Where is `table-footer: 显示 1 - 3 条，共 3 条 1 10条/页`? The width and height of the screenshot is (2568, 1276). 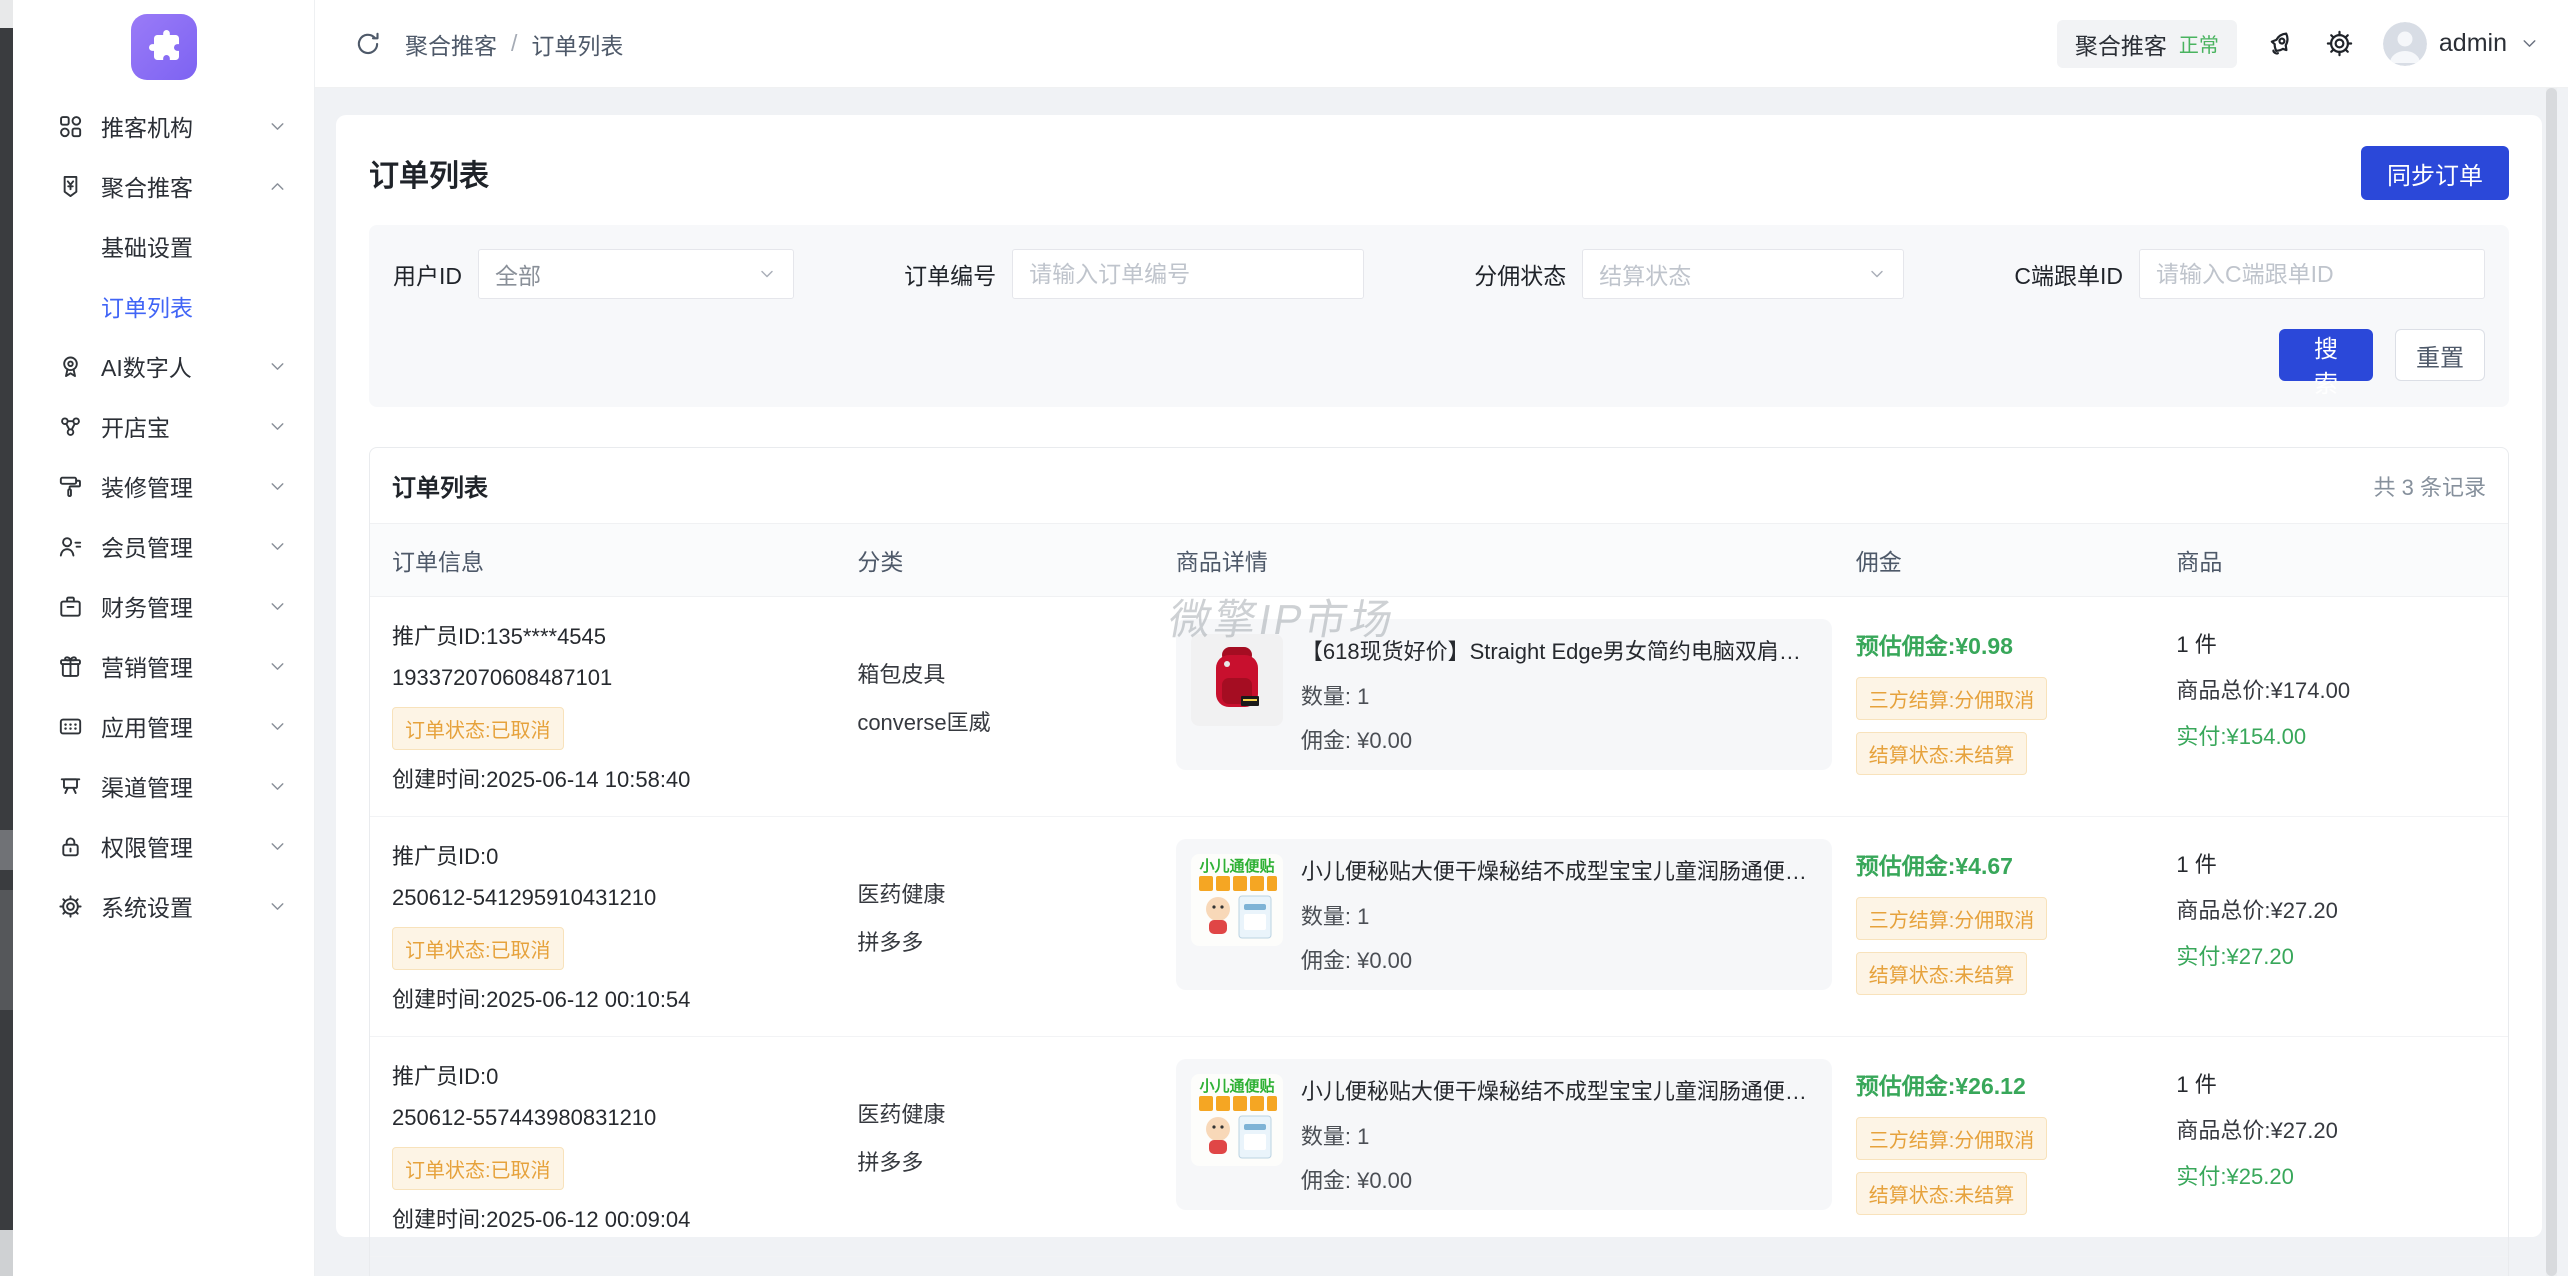
table-footer: 显示 1 - 3 条，共 3 条 1 10条/页 is located at coordinates (1439, 1266).